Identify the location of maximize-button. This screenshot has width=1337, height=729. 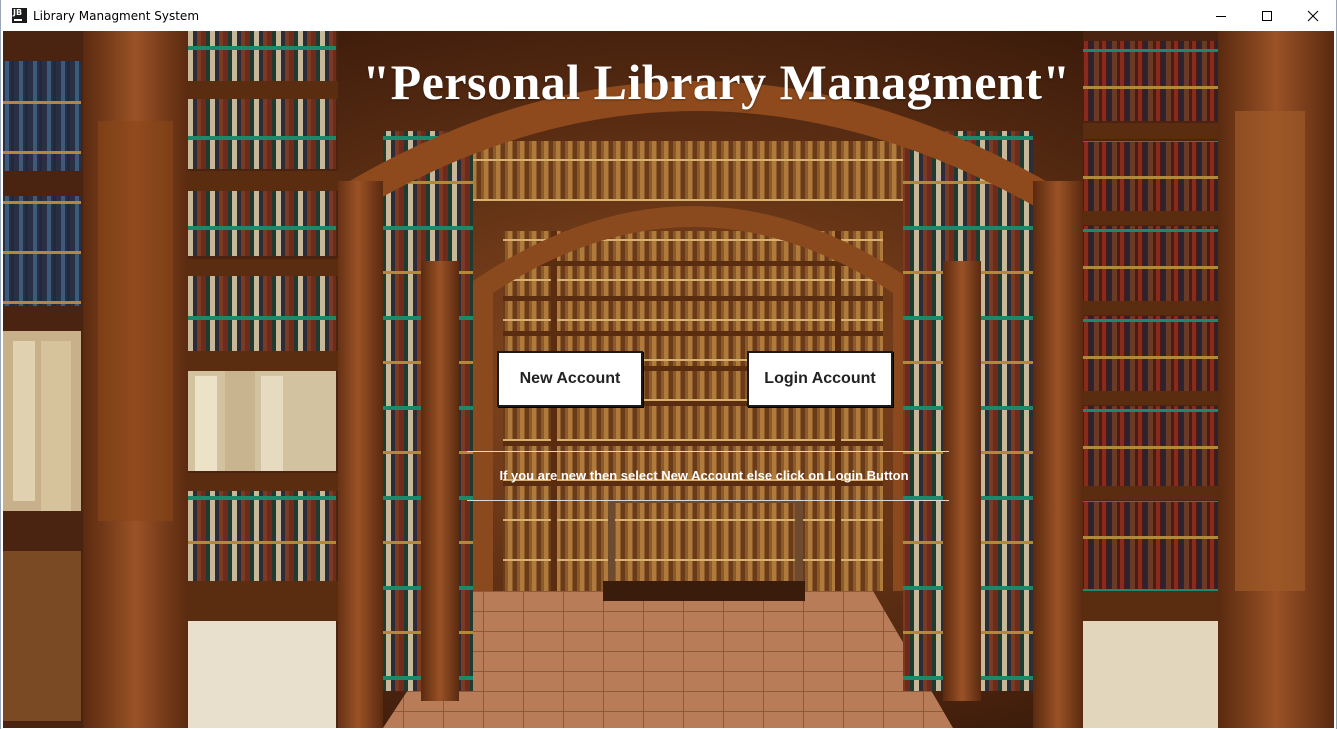
(1267, 15).